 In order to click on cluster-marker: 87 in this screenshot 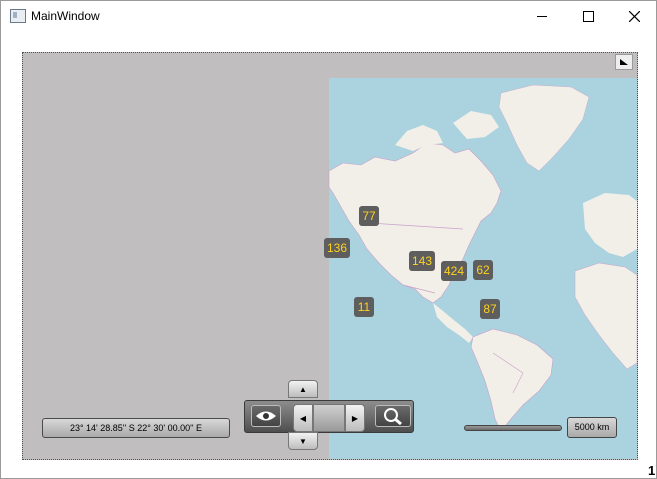, I will do `click(490, 309)`.